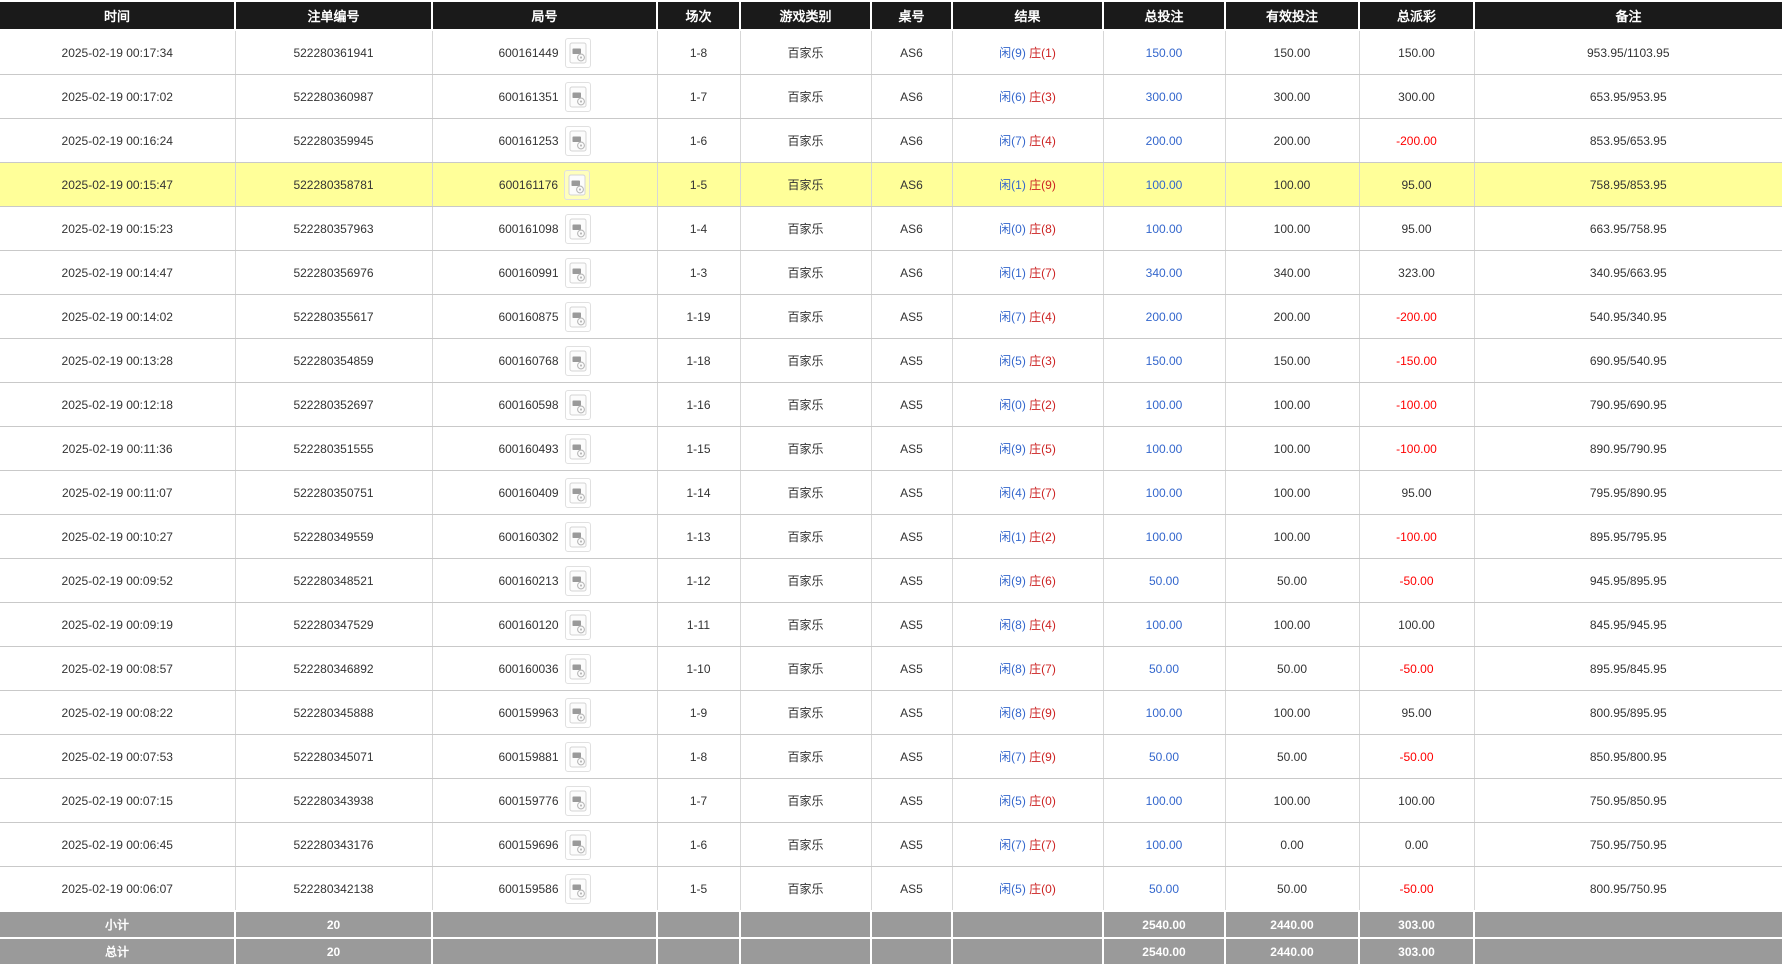 Image resolution: width=1782 pixels, height=964 pixels. What do you see at coordinates (1164, 273) in the screenshot?
I see `total-bet-link: 340.00` at bounding box center [1164, 273].